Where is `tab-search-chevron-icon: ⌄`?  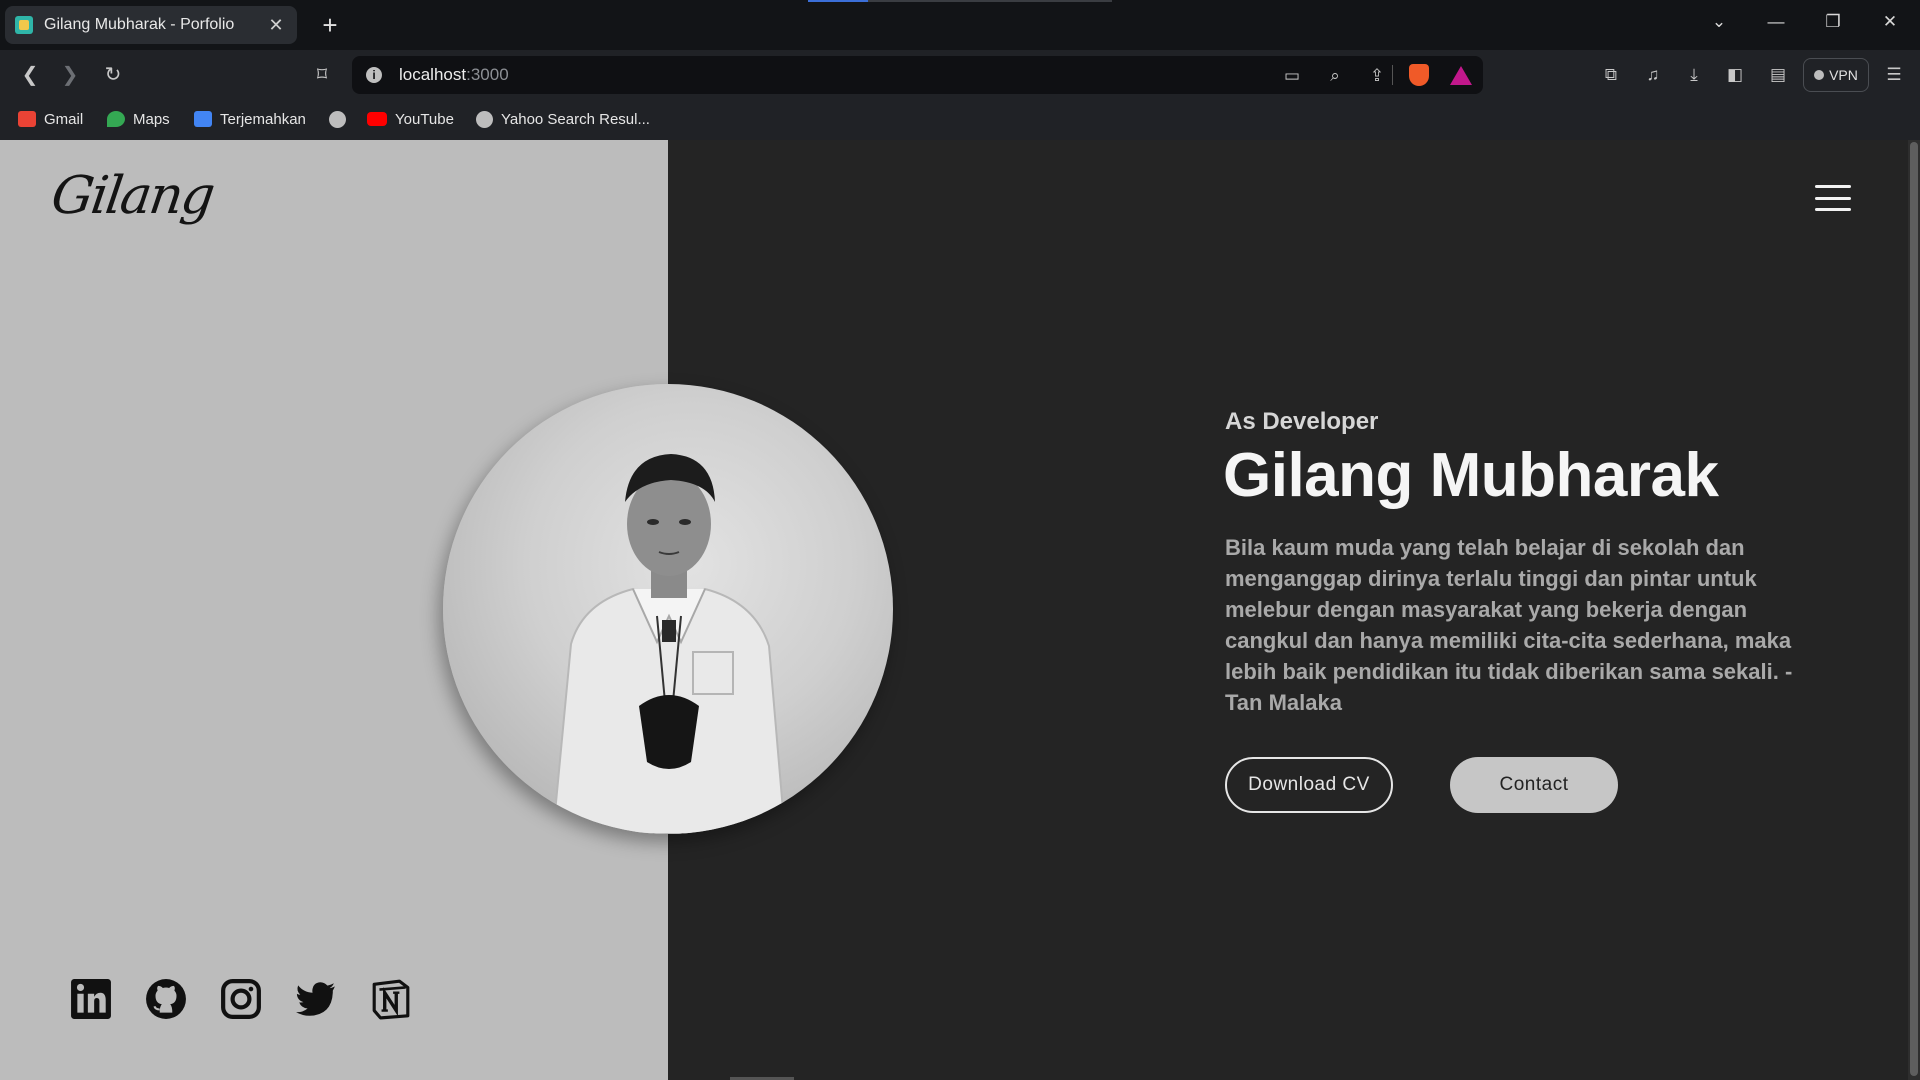 tab-search-chevron-icon: ⌄ is located at coordinates (1719, 22).